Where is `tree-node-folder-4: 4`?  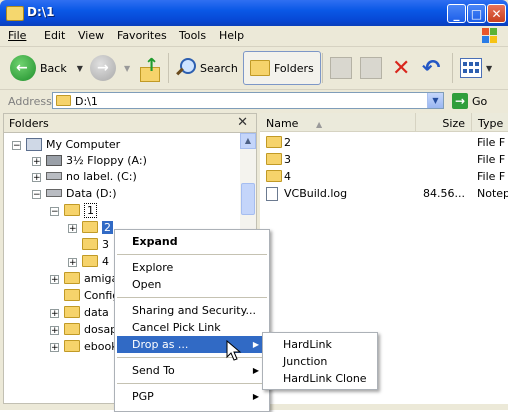 tree-node-folder-4: 4 is located at coordinates (95, 261).